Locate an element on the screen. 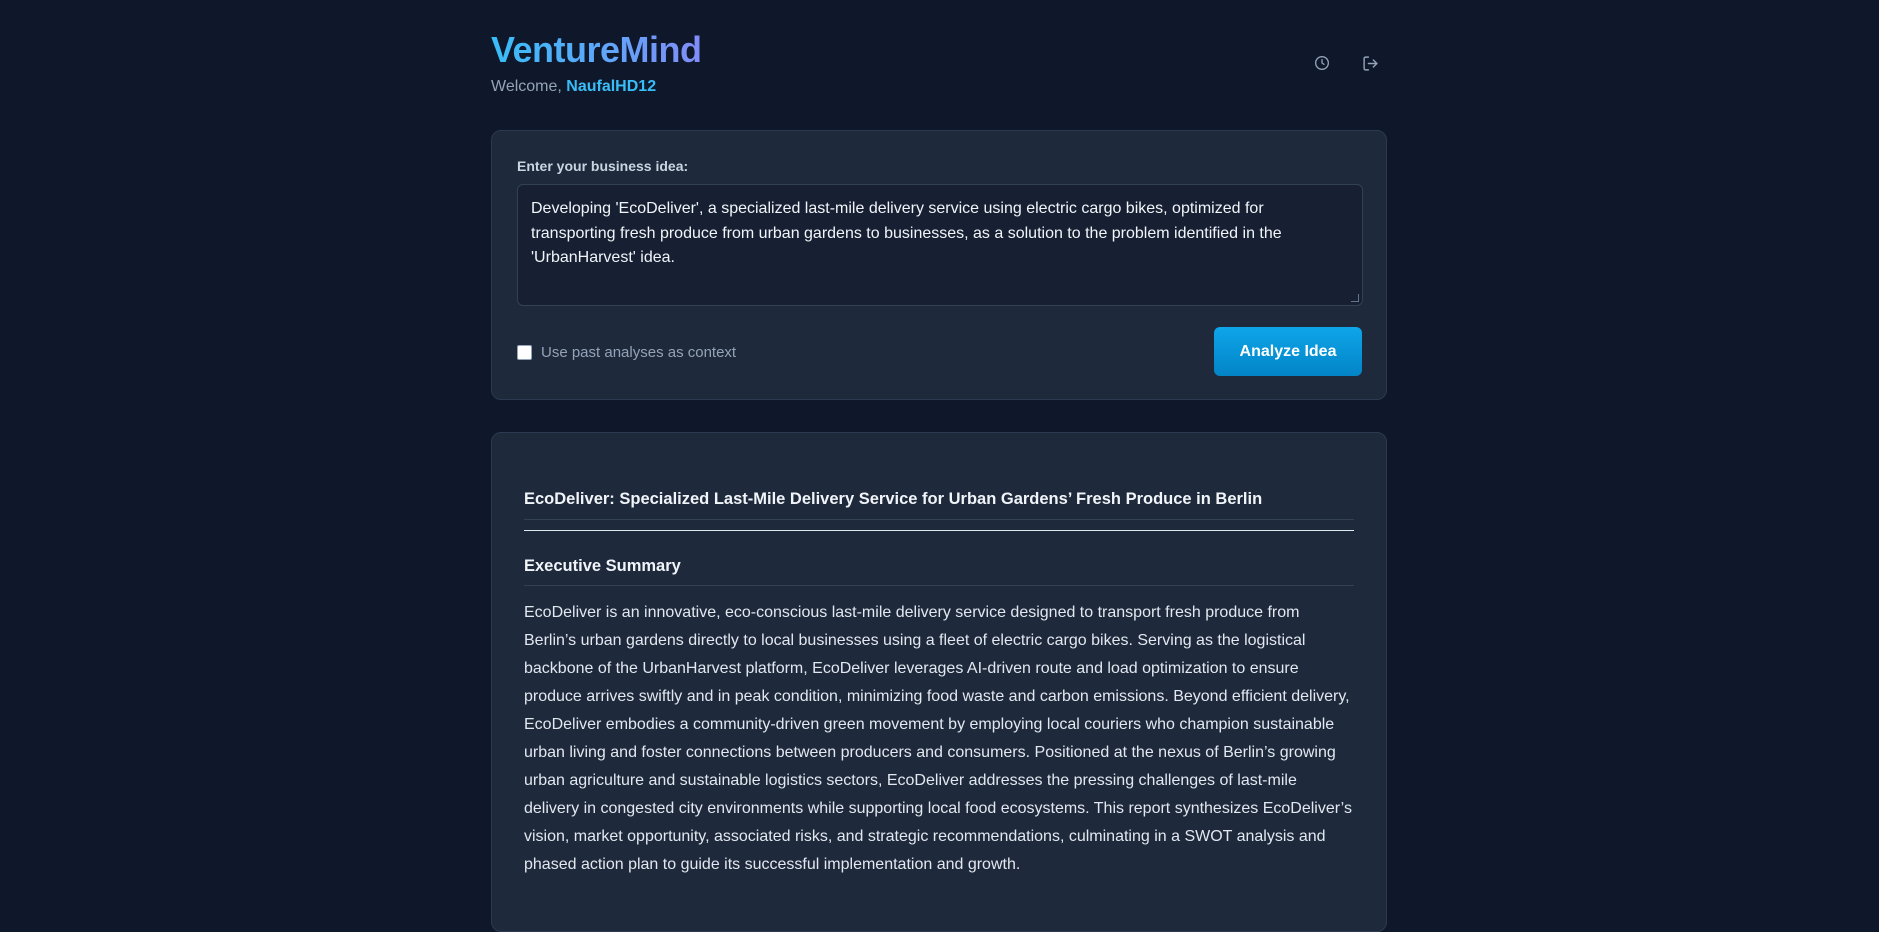 The image size is (1879, 932). analyze-idea-button: Analyze Idea is located at coordinates (1288, 351).